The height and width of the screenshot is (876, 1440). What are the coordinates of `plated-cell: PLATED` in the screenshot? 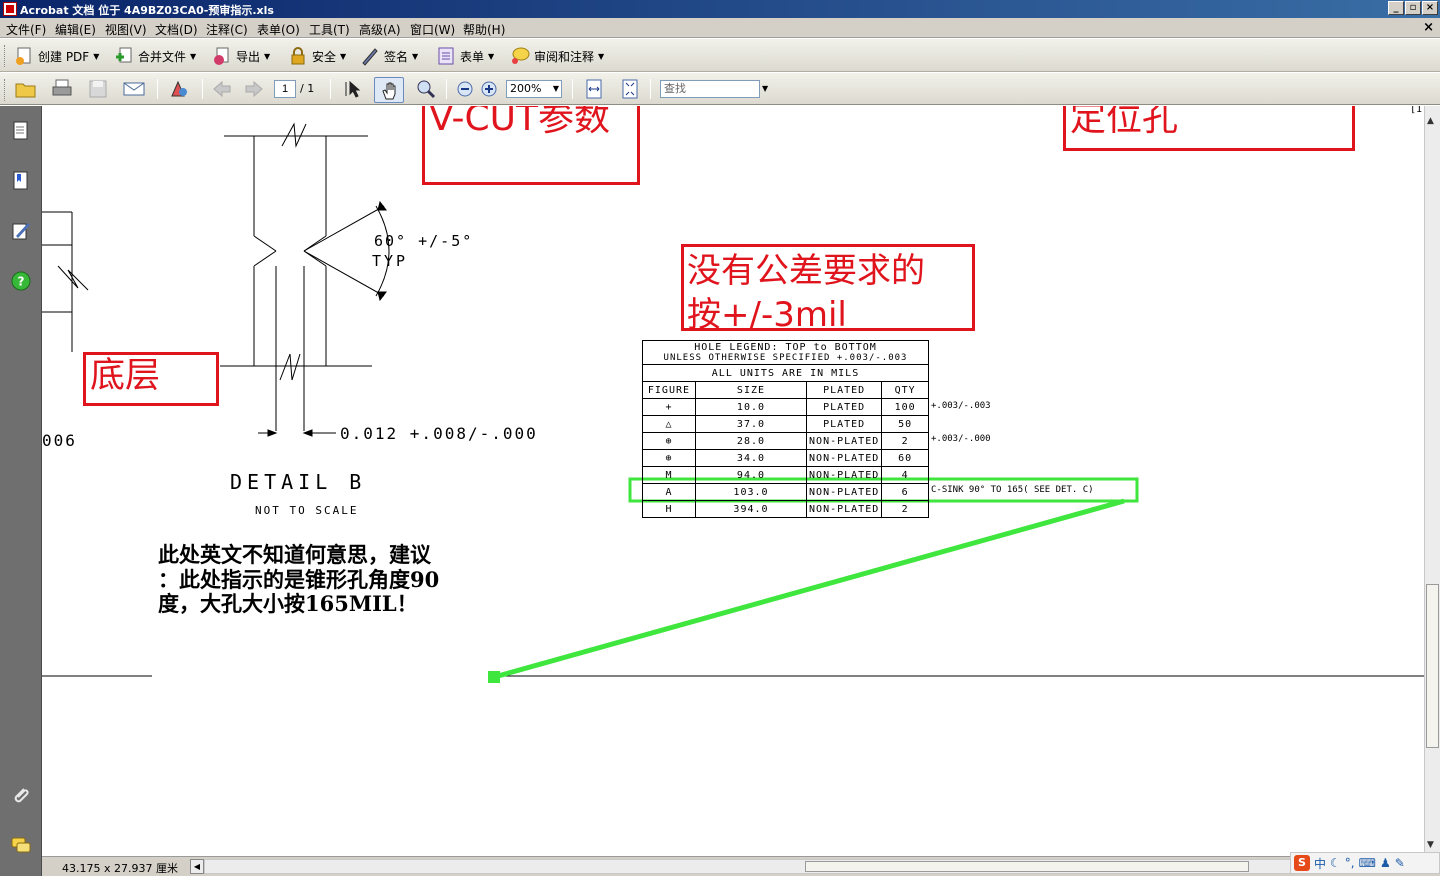 It's located at (844, 424).